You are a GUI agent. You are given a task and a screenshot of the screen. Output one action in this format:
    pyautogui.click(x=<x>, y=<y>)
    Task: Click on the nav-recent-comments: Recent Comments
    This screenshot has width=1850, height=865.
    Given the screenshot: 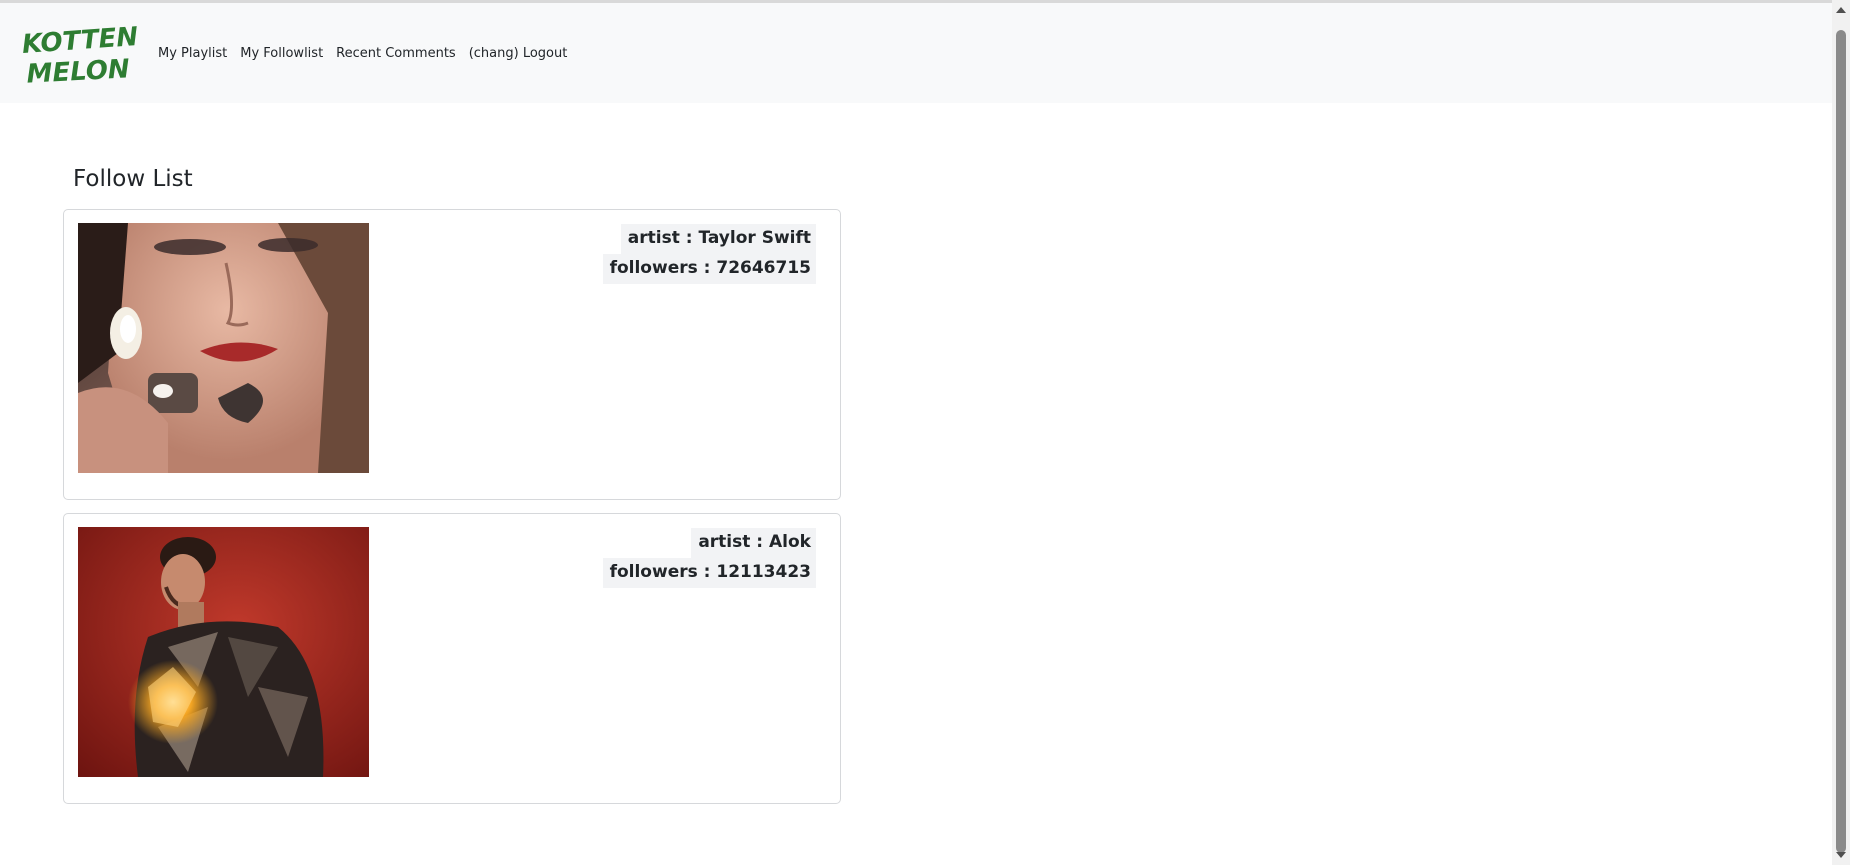 What is the action you would take?
    pyautogui.click(x=396, y=53)
    